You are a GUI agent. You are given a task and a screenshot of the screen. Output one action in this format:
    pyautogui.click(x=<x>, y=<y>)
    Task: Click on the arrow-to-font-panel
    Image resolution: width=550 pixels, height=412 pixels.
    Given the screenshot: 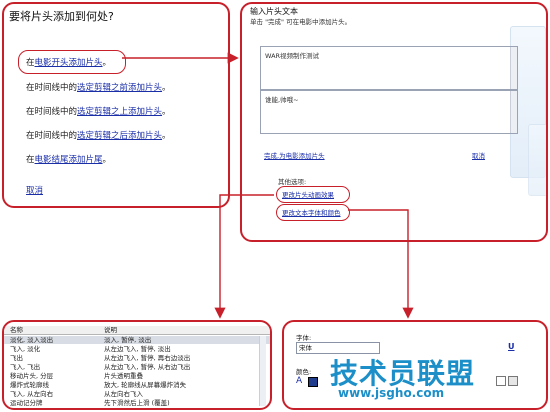 What is the action you would take?
    pyautogui.click(x=381, y=264)
    